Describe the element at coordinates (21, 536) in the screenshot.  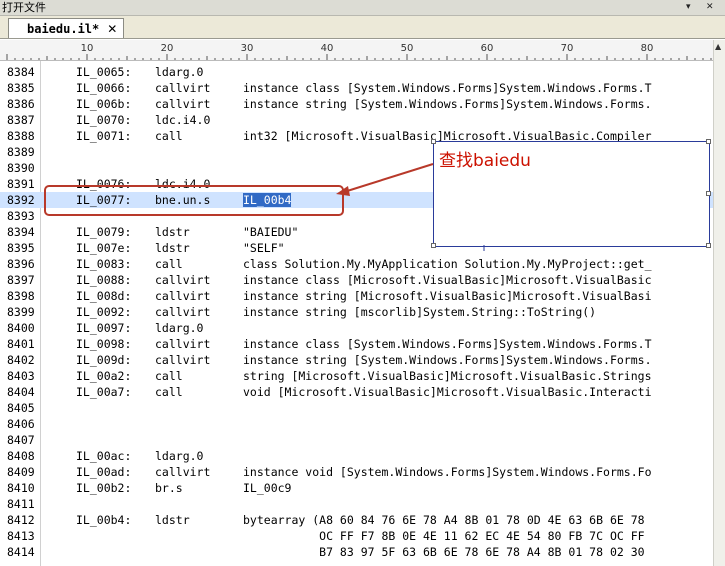
I see `line-number: 8413` at that location.